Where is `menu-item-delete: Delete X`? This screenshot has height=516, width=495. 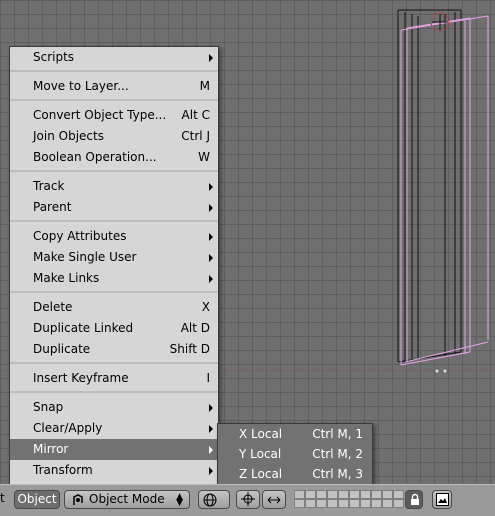 menu-item-delete: Delete X is located at coordinates (114, 307).